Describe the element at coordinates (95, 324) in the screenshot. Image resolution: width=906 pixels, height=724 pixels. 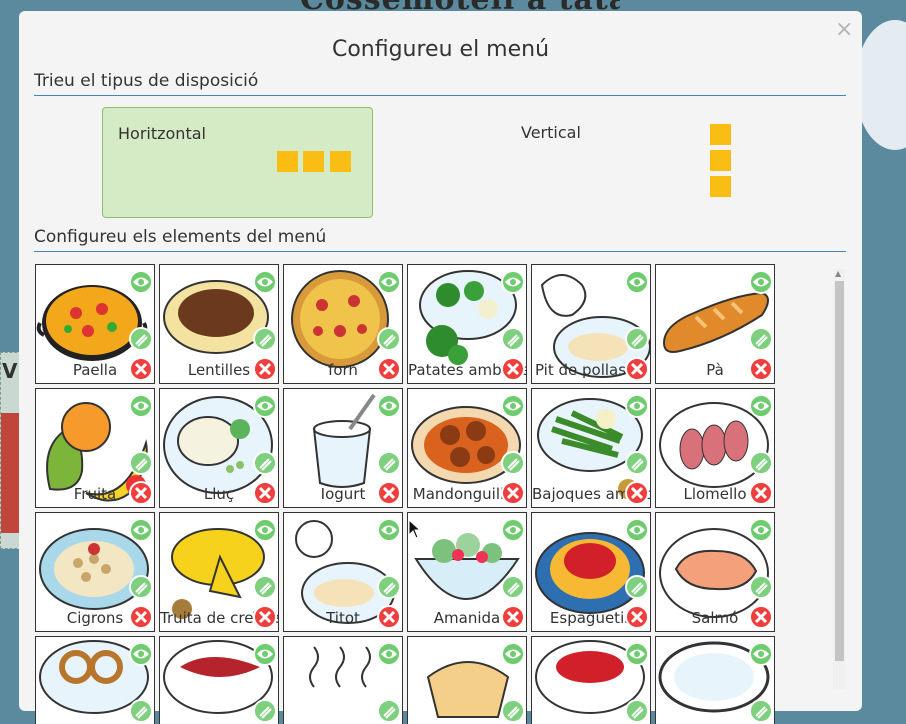
I see `menu-item-tile: Paella` at that location.